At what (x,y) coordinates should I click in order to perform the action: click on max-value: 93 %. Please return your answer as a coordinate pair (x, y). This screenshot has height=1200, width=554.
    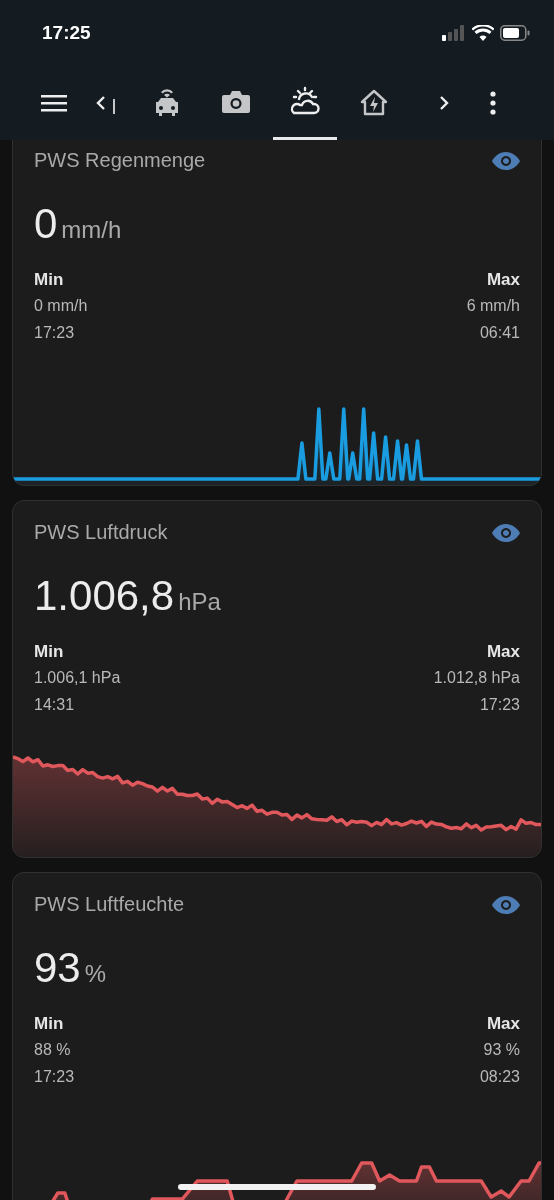
    Looking at the image, I should click on (501, 1050).